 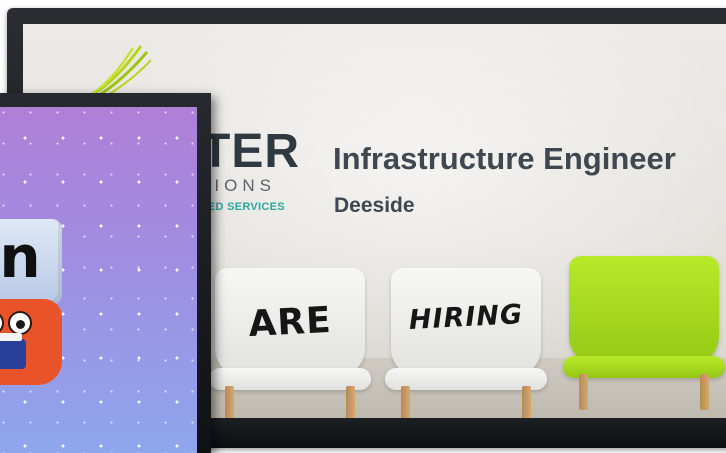 I want to click on letter-block: n, so click(x=31, y=262).